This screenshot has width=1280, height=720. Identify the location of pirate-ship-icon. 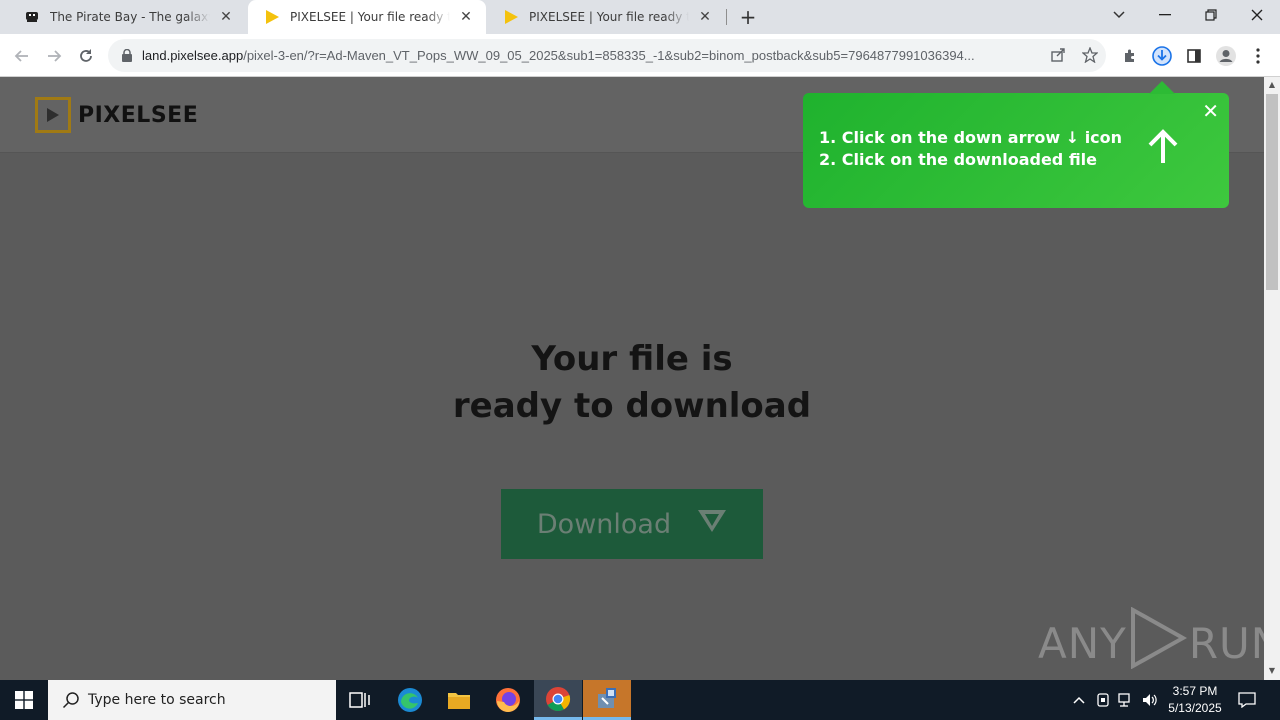
(32, 17).